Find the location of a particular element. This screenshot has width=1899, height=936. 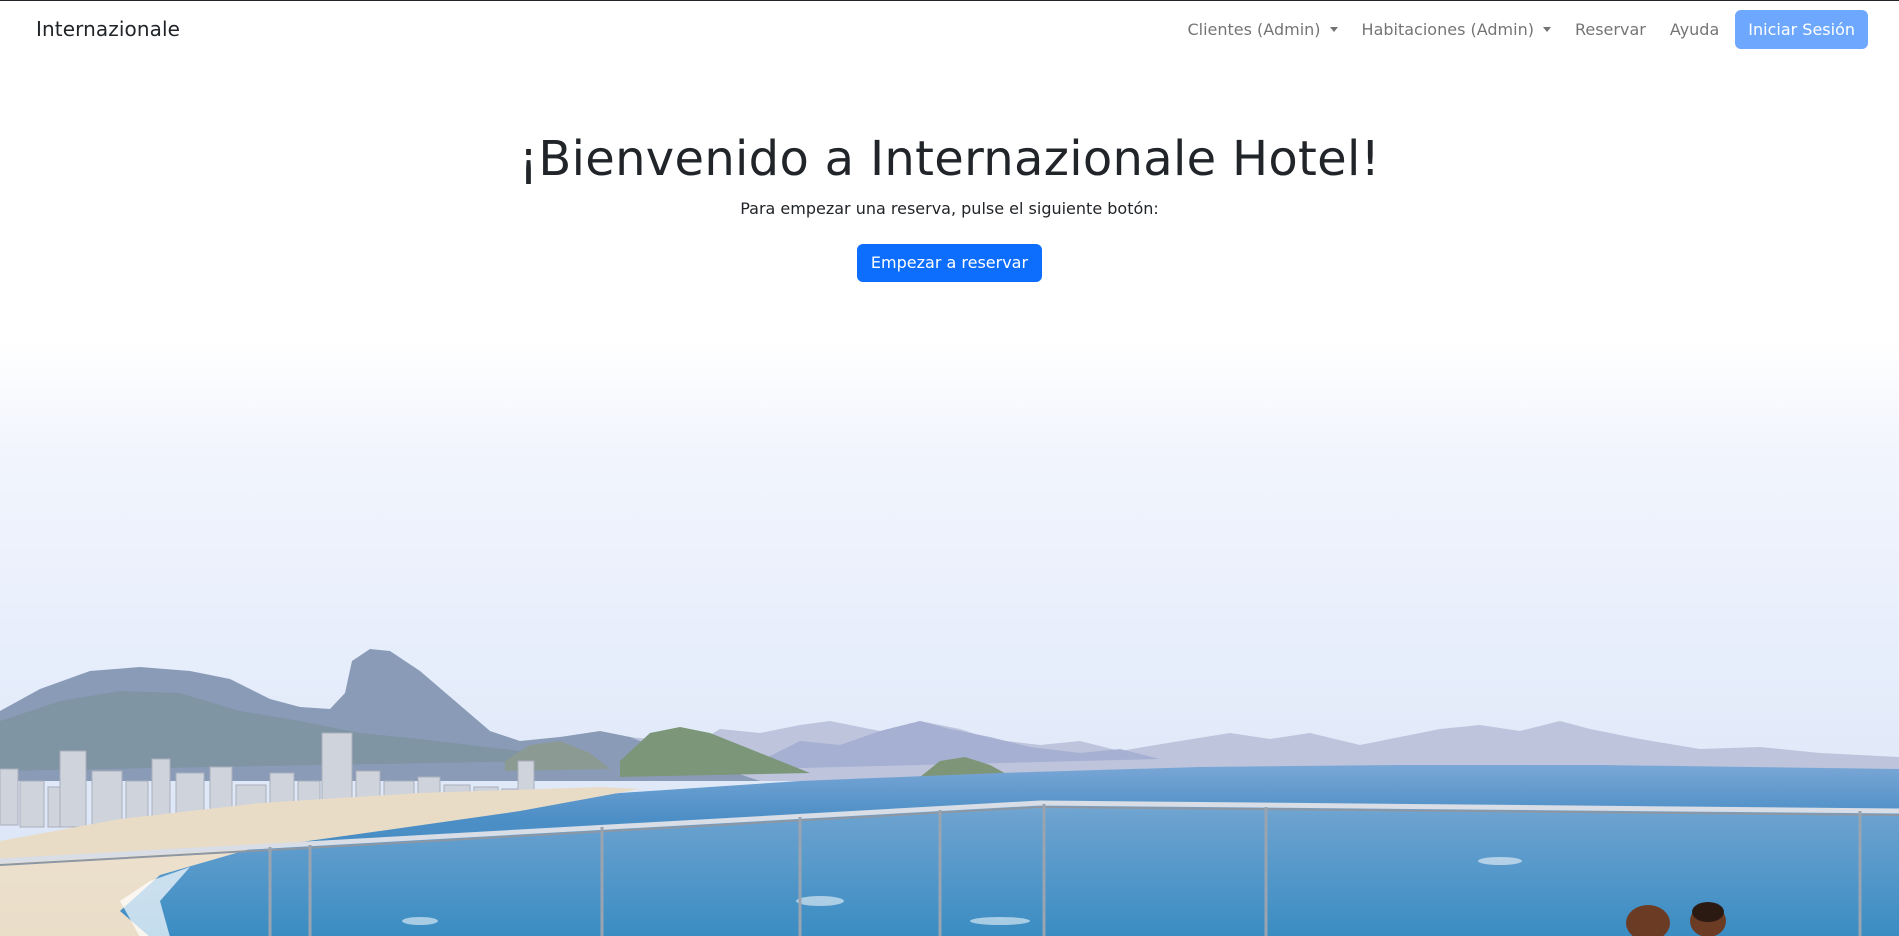

nav-item-clientes-dropdown: Clientes (Admin) is located at coordinates (1262, 29).